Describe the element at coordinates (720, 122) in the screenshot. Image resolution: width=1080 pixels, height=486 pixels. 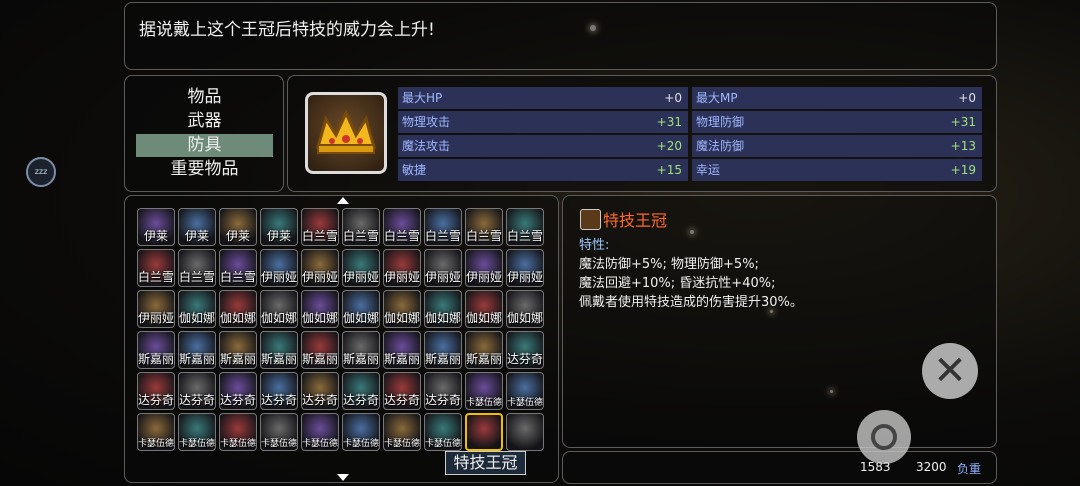
I see `stat-label: 物理防御` at that location.